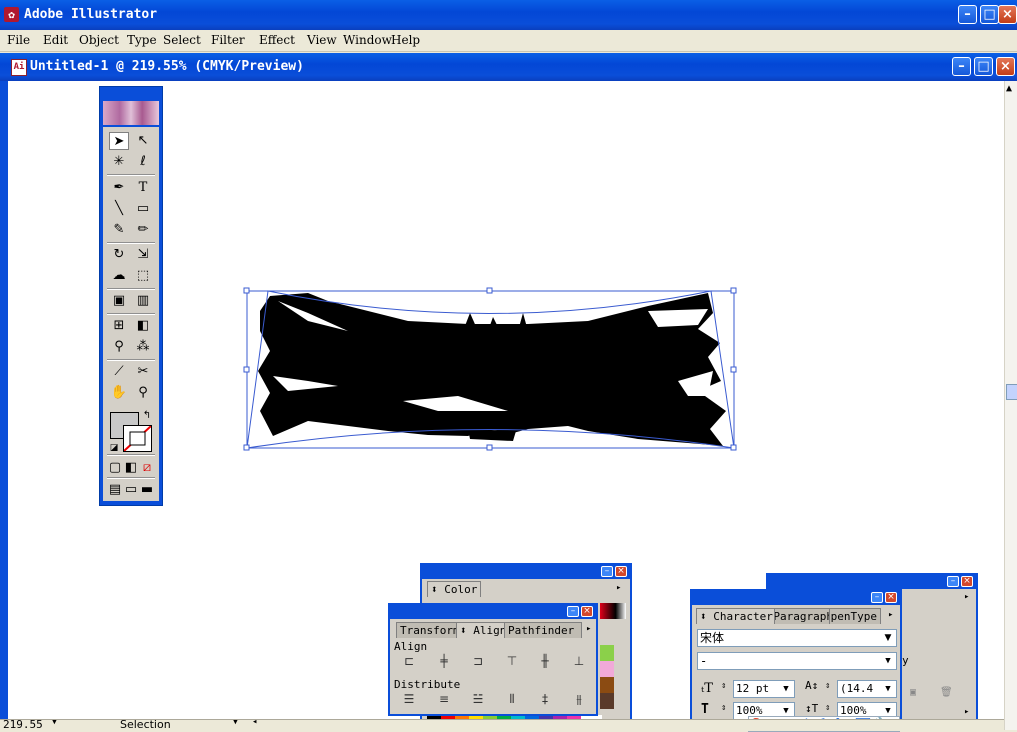 This screenshot has width=1017, height=732. What do you see at coordinates (119, 393) in the screenshot?
I see `hand-tool-icon: ✋` at bounding box center [119, 393].